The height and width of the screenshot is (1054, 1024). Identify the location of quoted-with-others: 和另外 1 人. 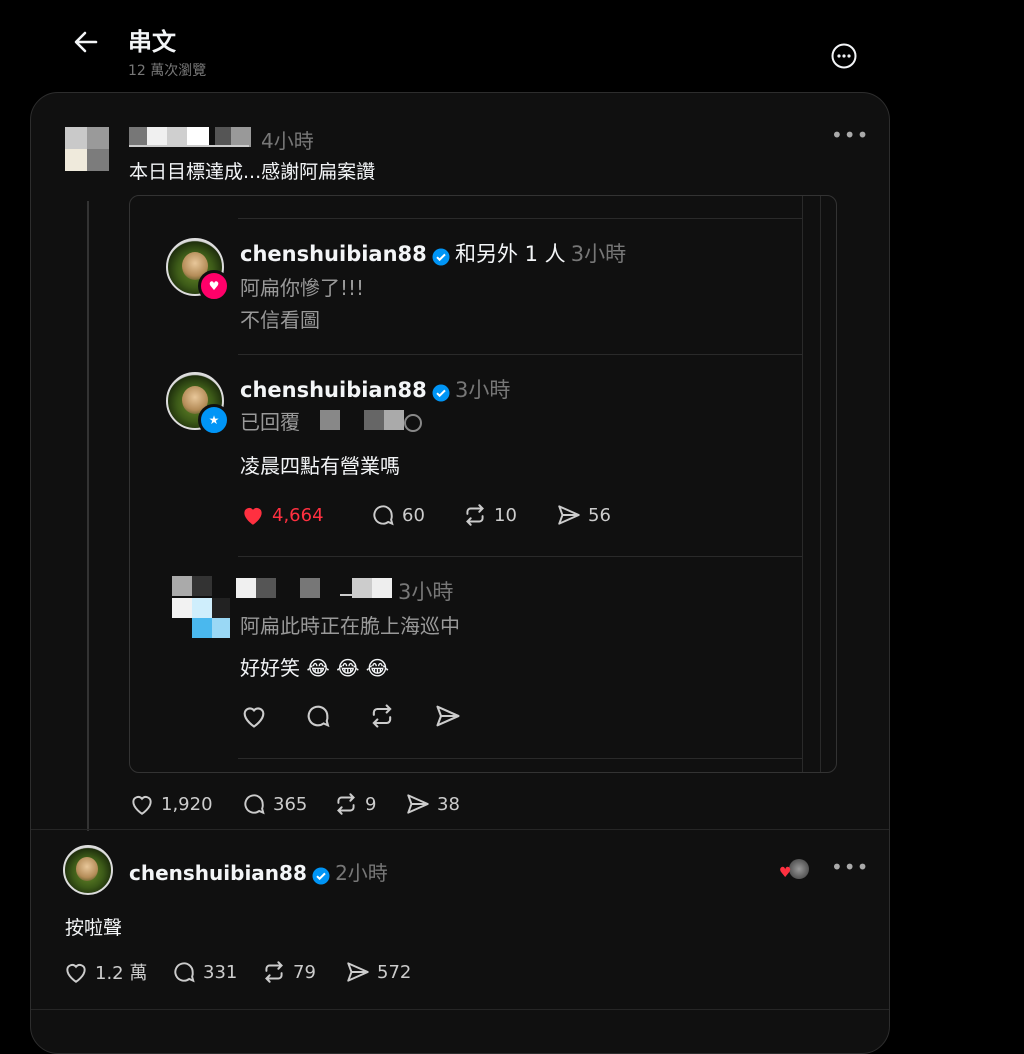
(510, 254).